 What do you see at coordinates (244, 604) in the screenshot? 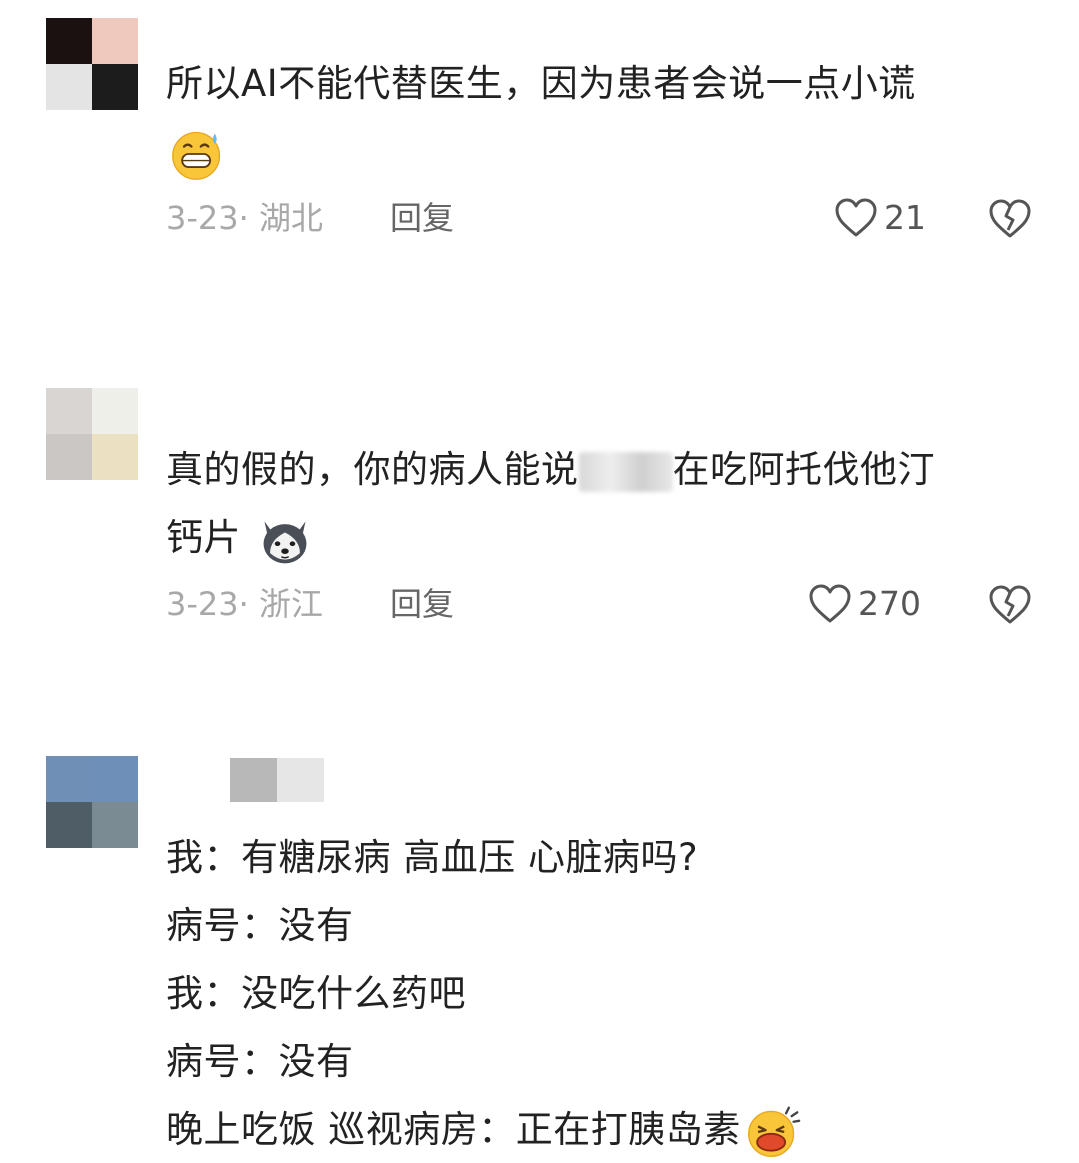
I see `comment-date-location: 3-23· 浙江` at bounding box center [244, 604].